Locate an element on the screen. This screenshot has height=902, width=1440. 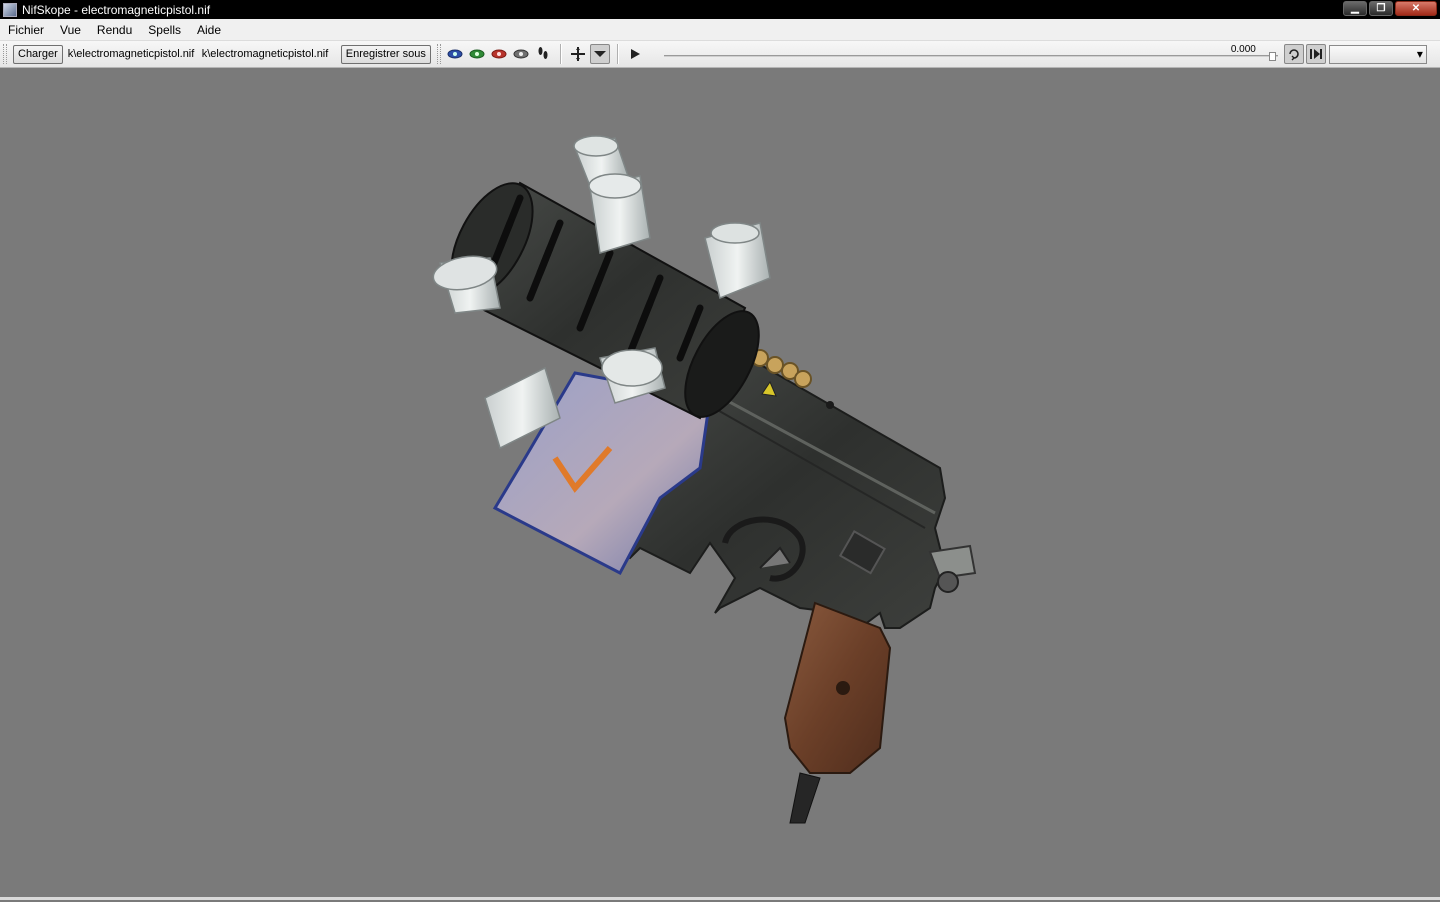
menu-vue: Vue is located at coordinates (70, 30).